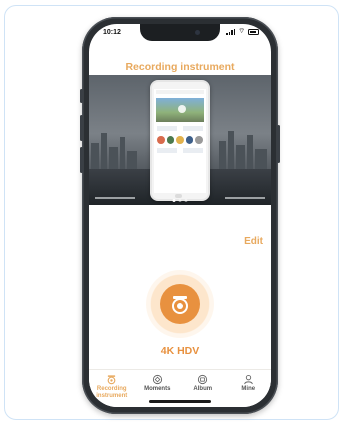 This screenshot has height=425, width=343. What do you see at coordinates (253, 32) in the screenshot?
I see `battery-icon` at bounding box center [253, 32].